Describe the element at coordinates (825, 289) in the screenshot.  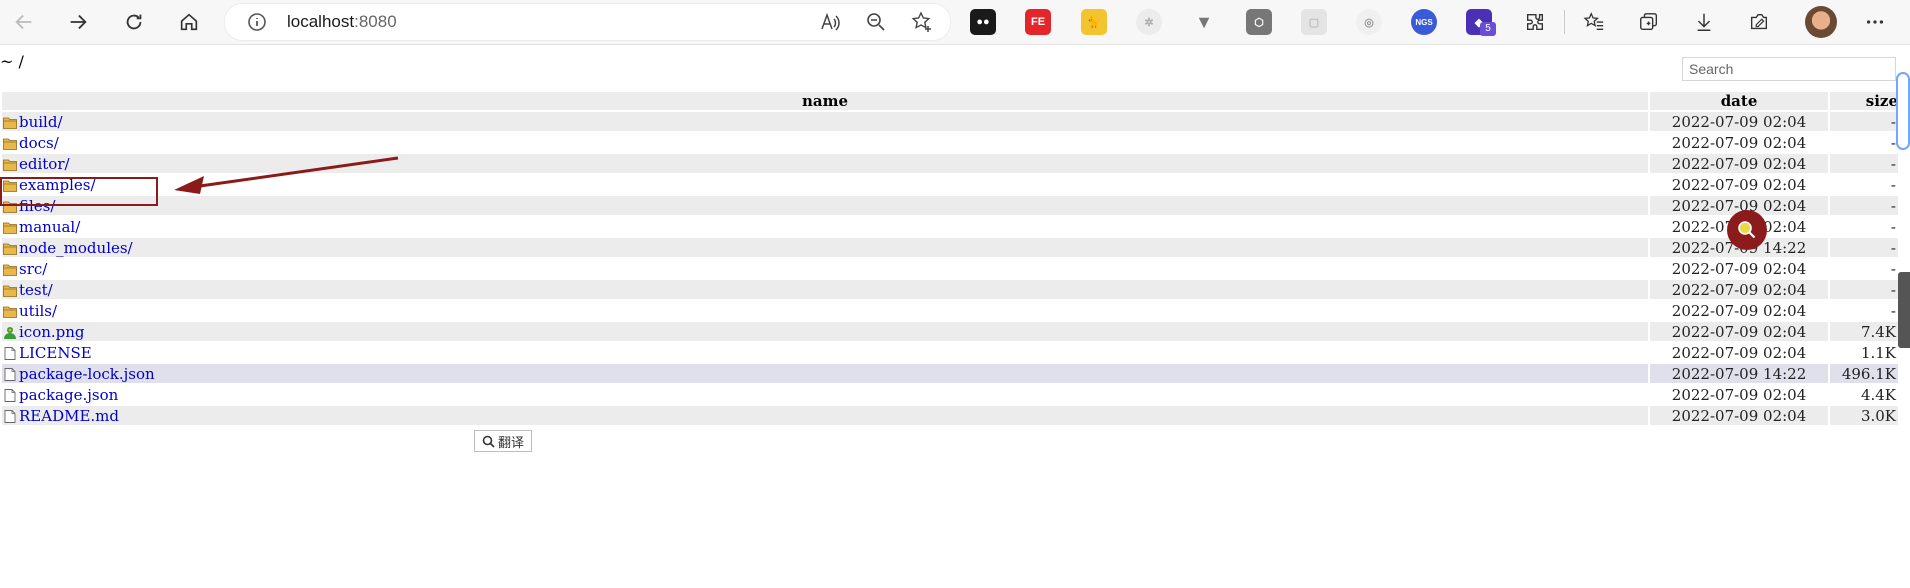
I see `file-name-cell: test/` at that location.